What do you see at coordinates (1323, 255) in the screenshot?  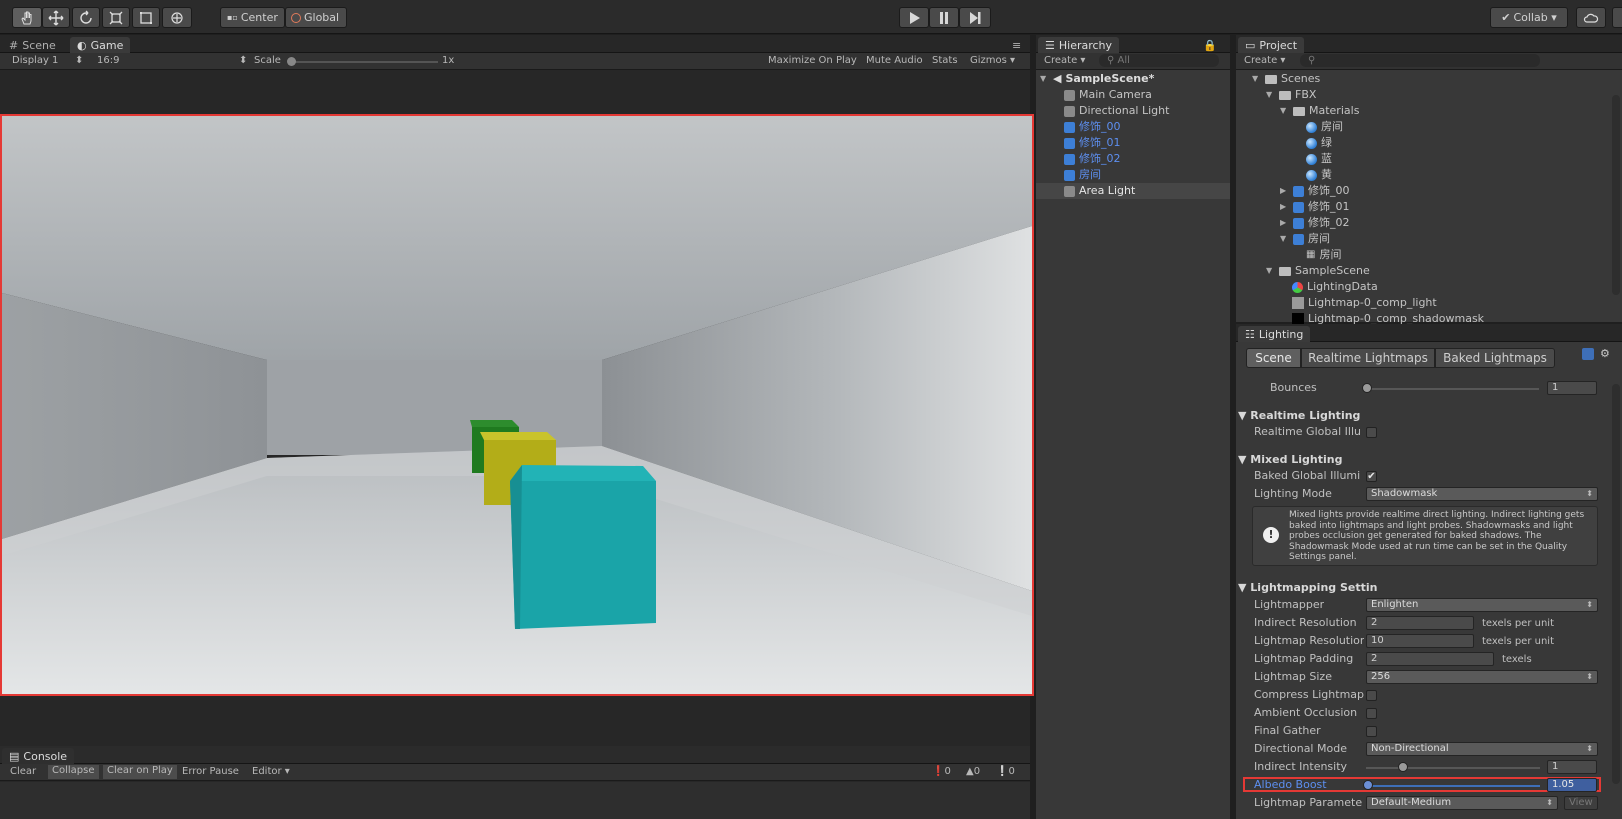 I see `project-tree-item: ▦ 房间` at bounding box center [1323, 255].